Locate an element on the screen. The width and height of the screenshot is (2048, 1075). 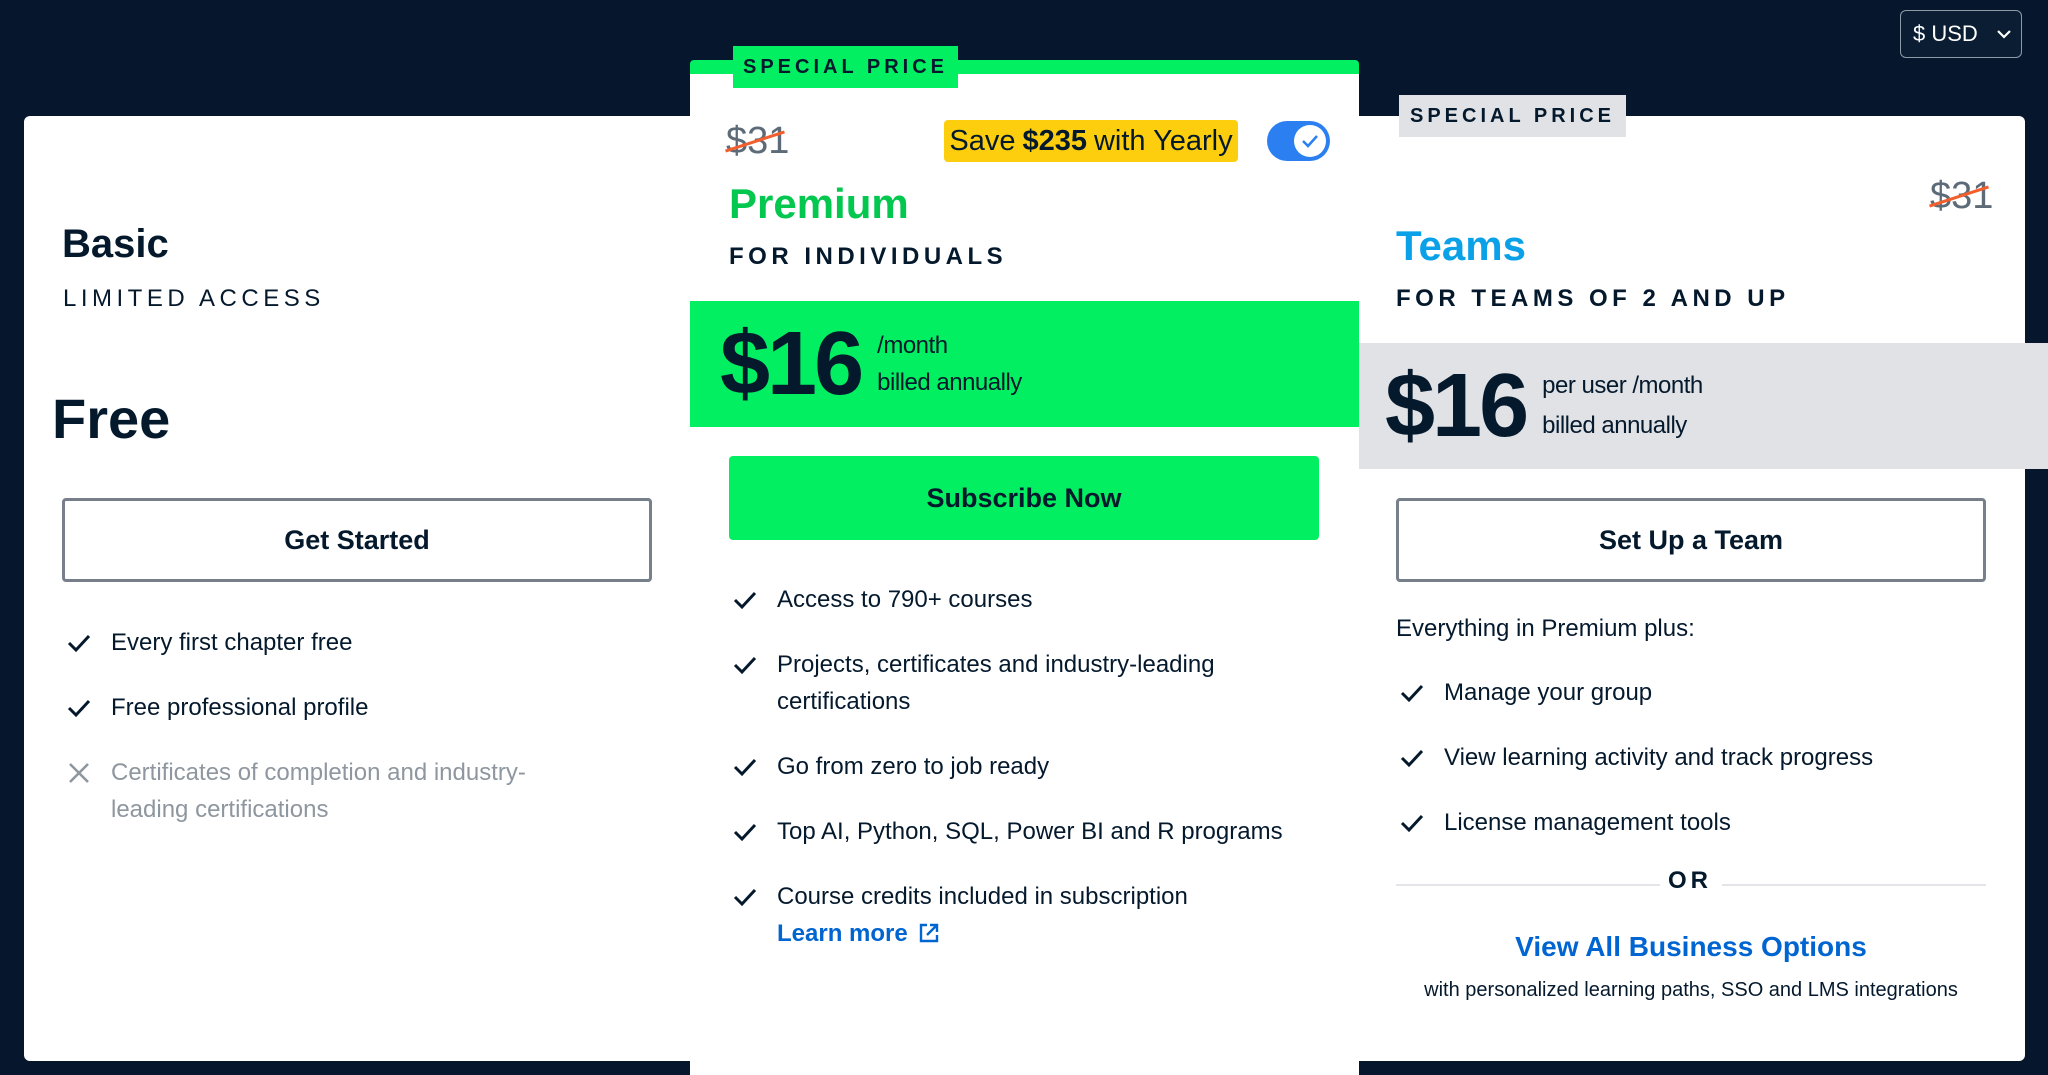
currency-selector: $ USD is located at coordinates (1961, 34).